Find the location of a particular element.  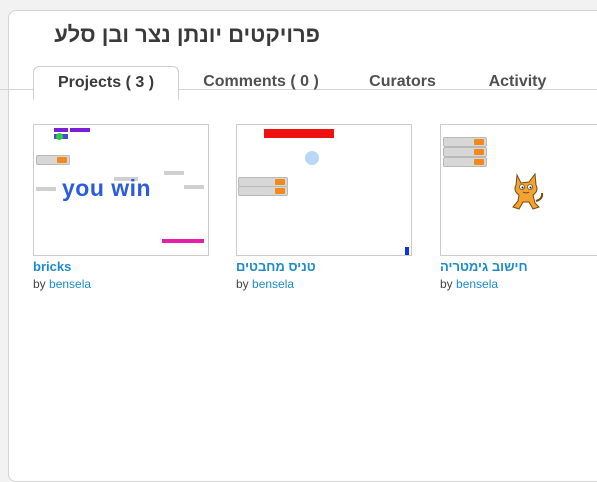

project-card-gematria: חישוב גימטריה by bensela is located at coordinates (518, 207).